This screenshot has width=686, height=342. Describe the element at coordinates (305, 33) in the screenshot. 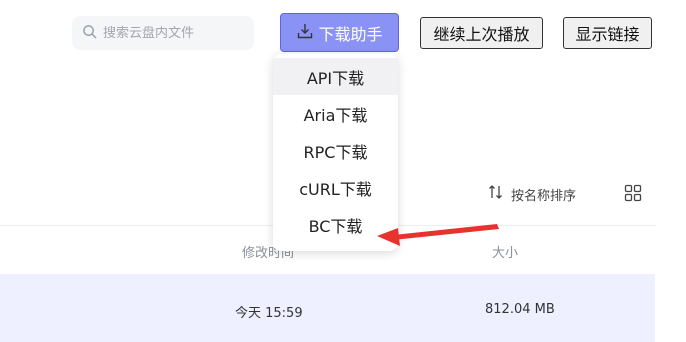

I see `download-icon` at that location.